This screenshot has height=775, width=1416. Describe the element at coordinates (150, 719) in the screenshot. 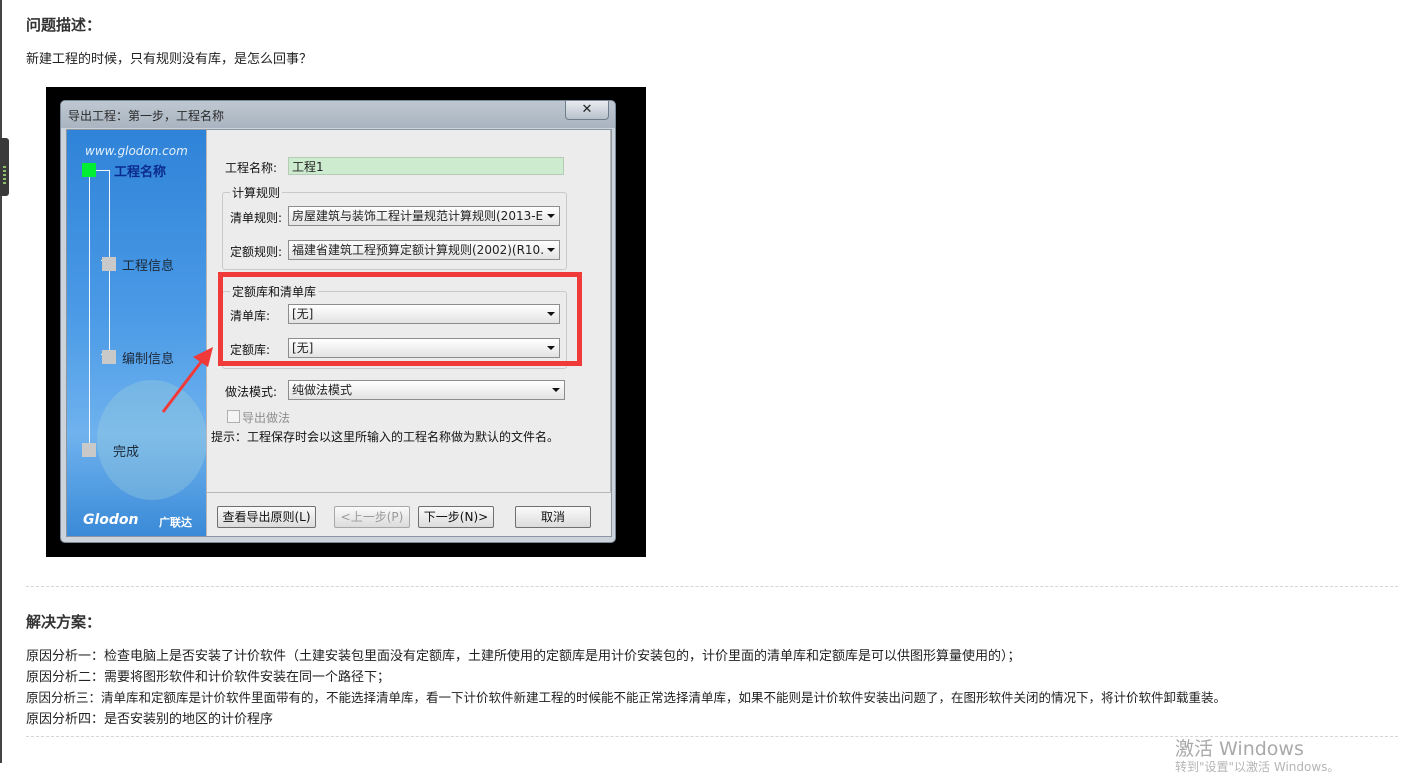

I see `solution-line: 原因分析四：是否安装别的地区的计价程序` at that location.